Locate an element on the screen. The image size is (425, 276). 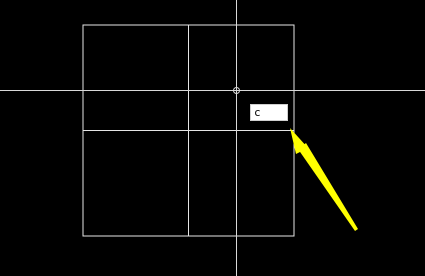
arrow-pointer-icon is located at coordinates (324, 179).